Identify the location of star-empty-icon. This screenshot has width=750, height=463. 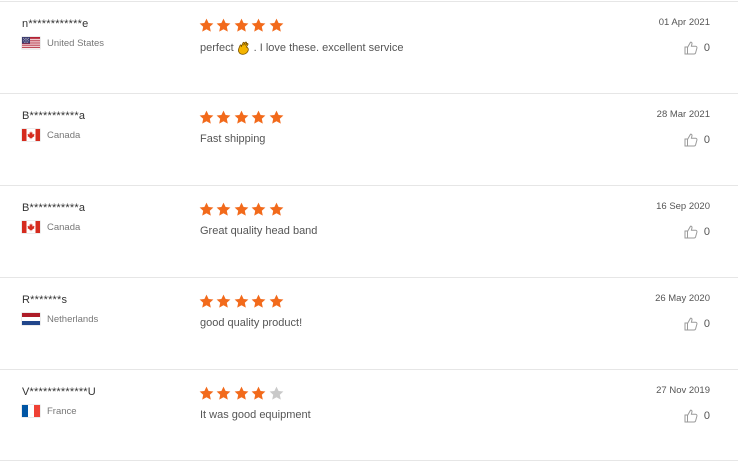
(276, 393).